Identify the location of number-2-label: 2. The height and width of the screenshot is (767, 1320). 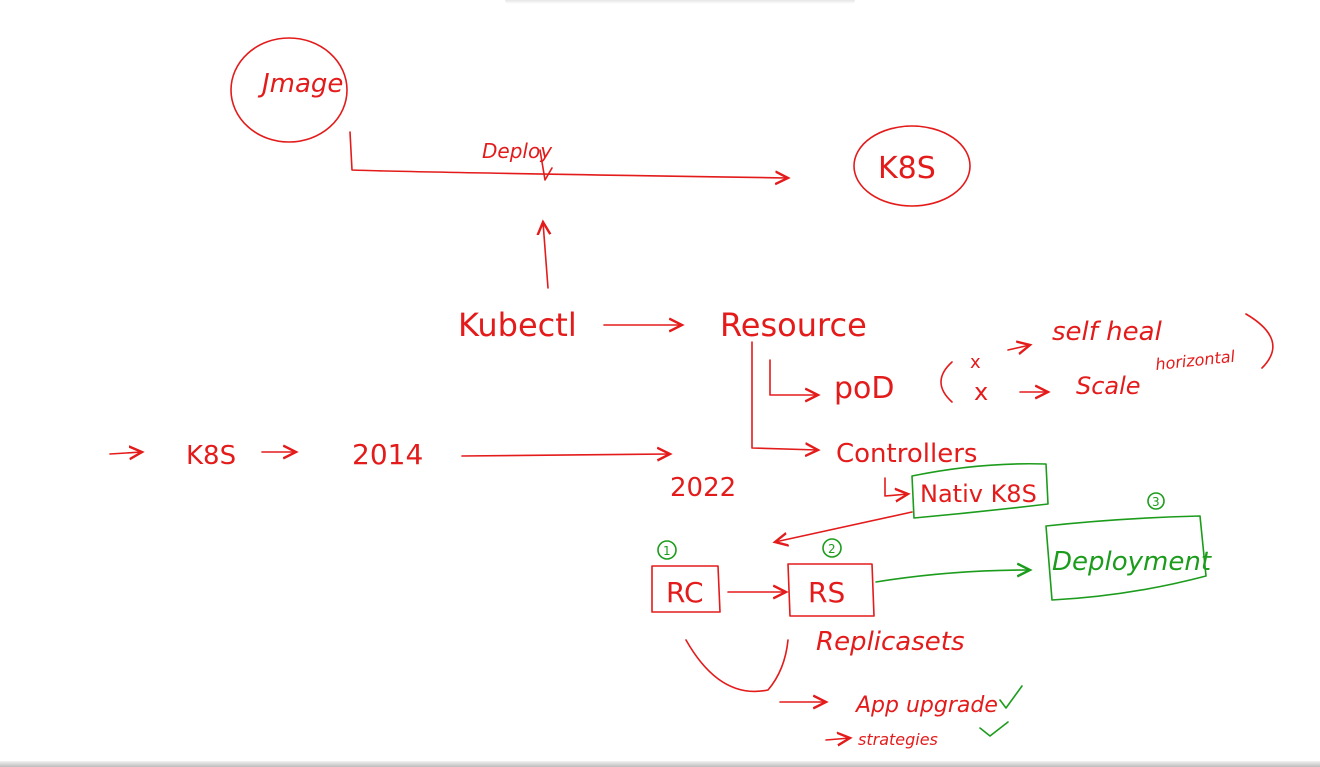
(832, 549).